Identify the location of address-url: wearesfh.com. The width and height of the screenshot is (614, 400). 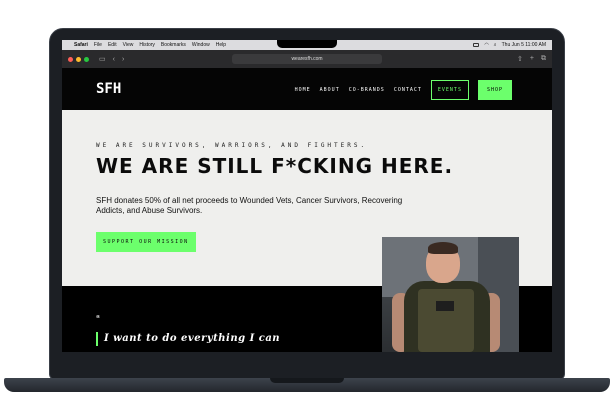
(307, 59).